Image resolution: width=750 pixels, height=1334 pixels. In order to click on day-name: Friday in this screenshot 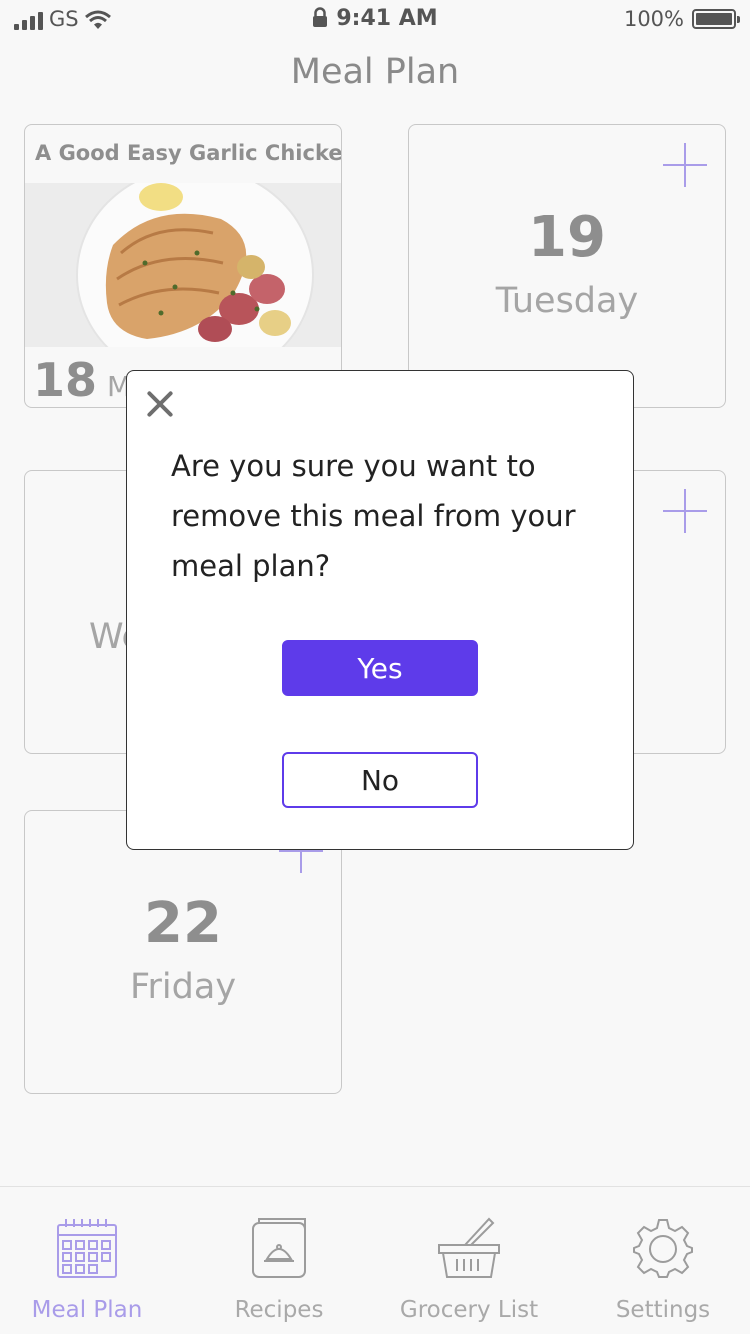, I will do `click(183, 987)`.